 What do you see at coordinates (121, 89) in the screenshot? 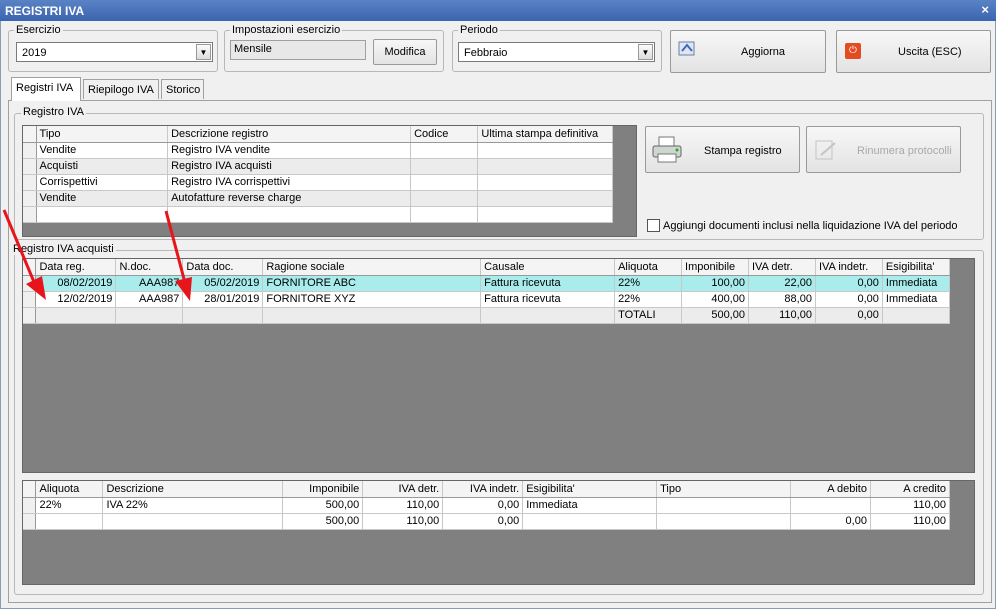
I see `tab-riepilogo-iva: Riepilogo IVA` at bounding box center [121, 89].